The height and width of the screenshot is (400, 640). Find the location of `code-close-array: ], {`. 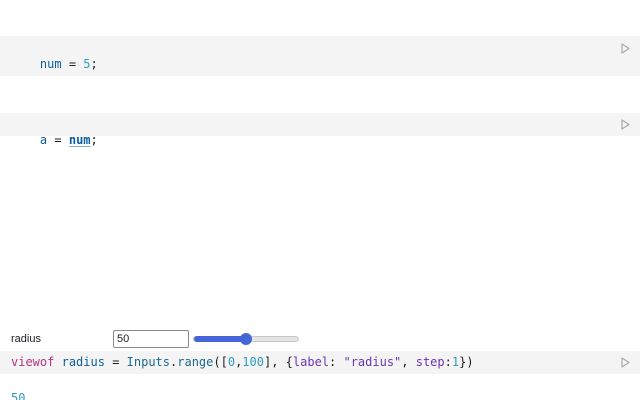

code-close-array: ], { is located at coordinates (278, 362).